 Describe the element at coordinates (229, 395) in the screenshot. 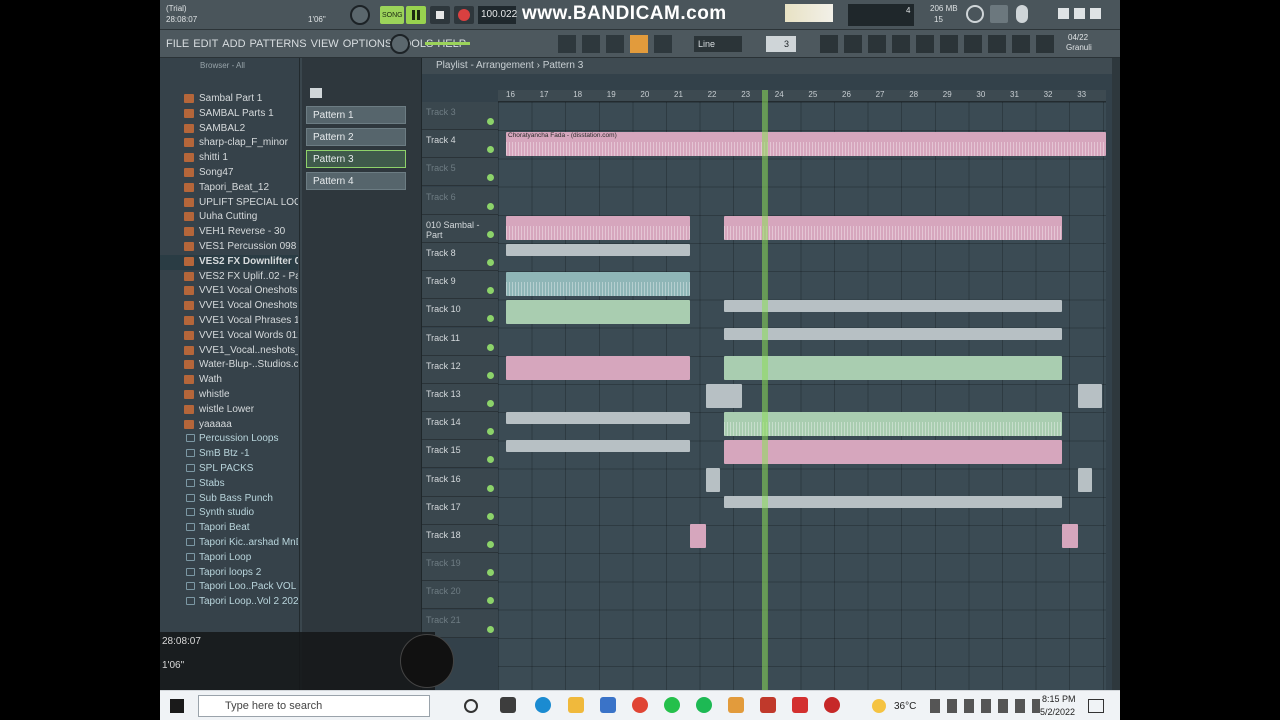

I see `browser-file: whistle` at that location.